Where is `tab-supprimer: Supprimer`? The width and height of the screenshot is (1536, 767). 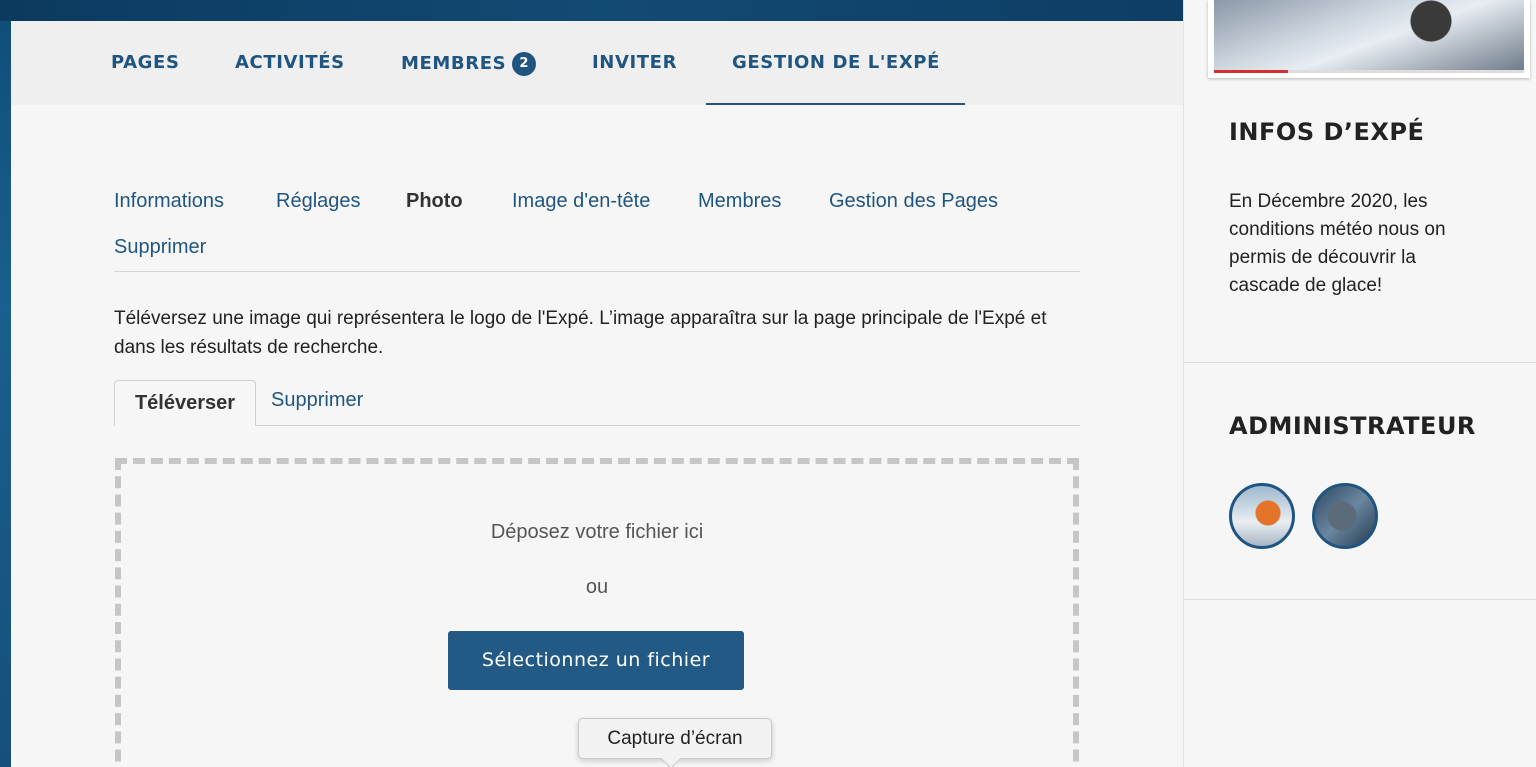
tab-supprimer: Supprimer is located at coordinates (317, 400).